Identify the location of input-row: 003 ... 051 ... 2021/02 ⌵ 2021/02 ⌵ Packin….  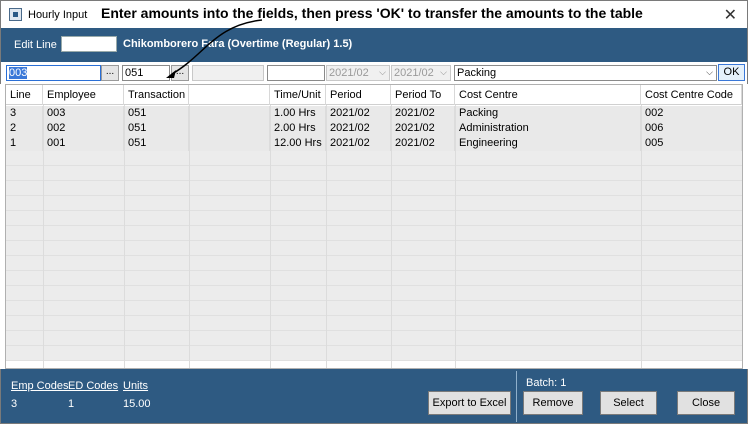
(374, 73).